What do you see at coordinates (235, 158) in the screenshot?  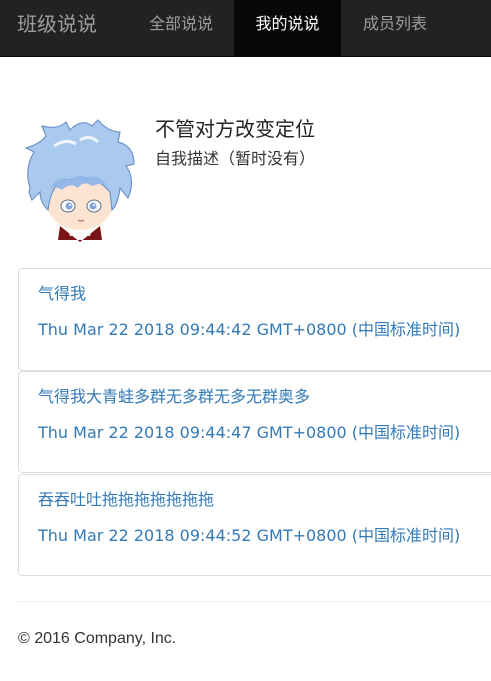 I see `profile-bio: 自我描述（暂时没有）` at bounding box center [235, 158].